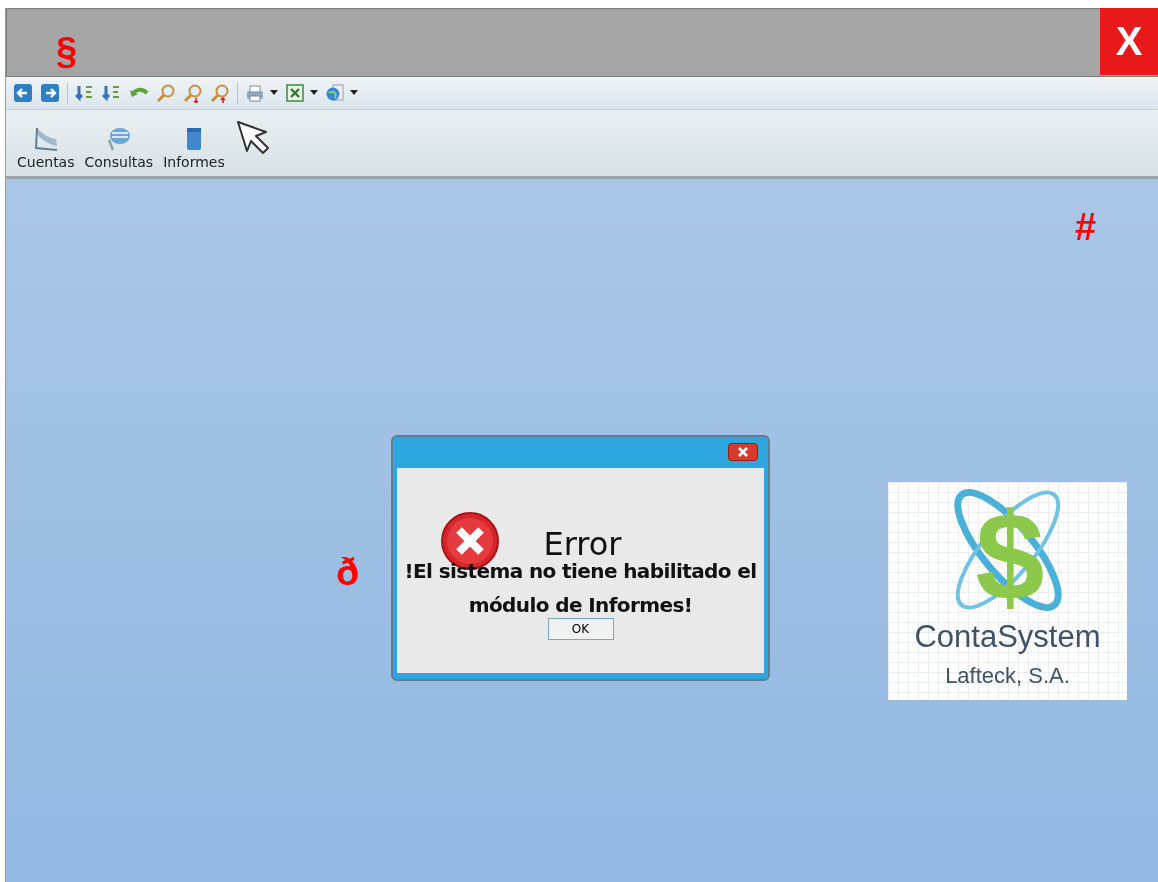 This screenshot has width=1158, height=882. Describe the element at coordinates (67, 51) in the screenshot. I see `annotation-mark: §` at that location.